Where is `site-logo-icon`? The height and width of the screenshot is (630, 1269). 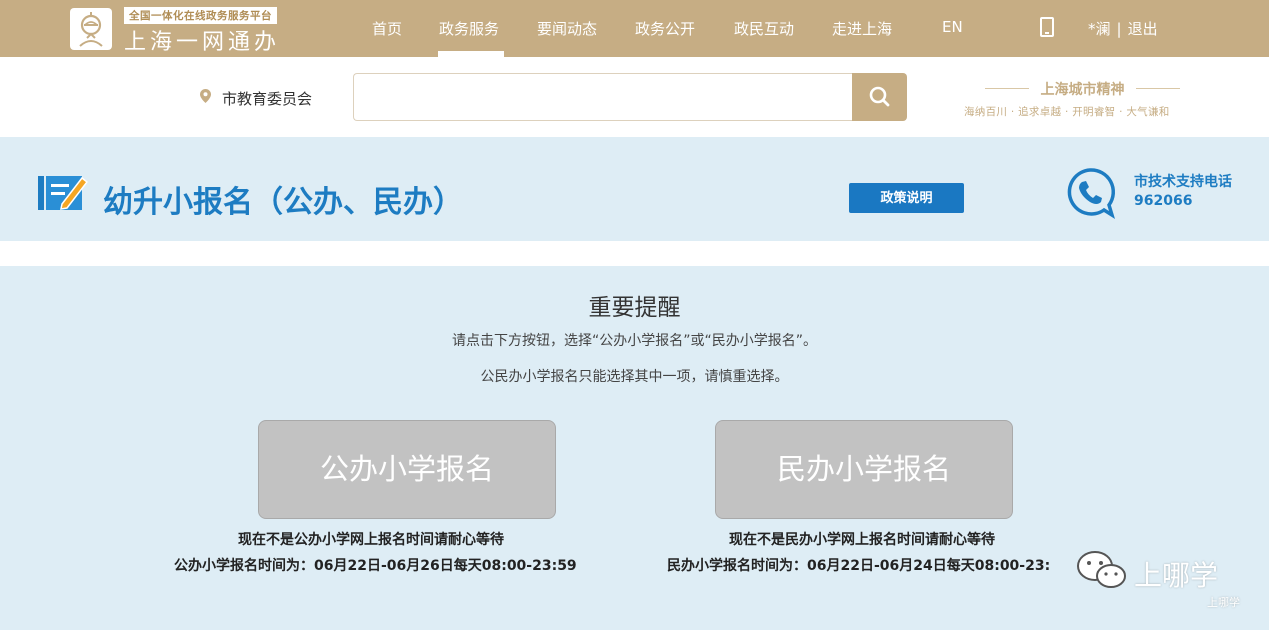
site-logo-icon is located at coordinates (91, 29).